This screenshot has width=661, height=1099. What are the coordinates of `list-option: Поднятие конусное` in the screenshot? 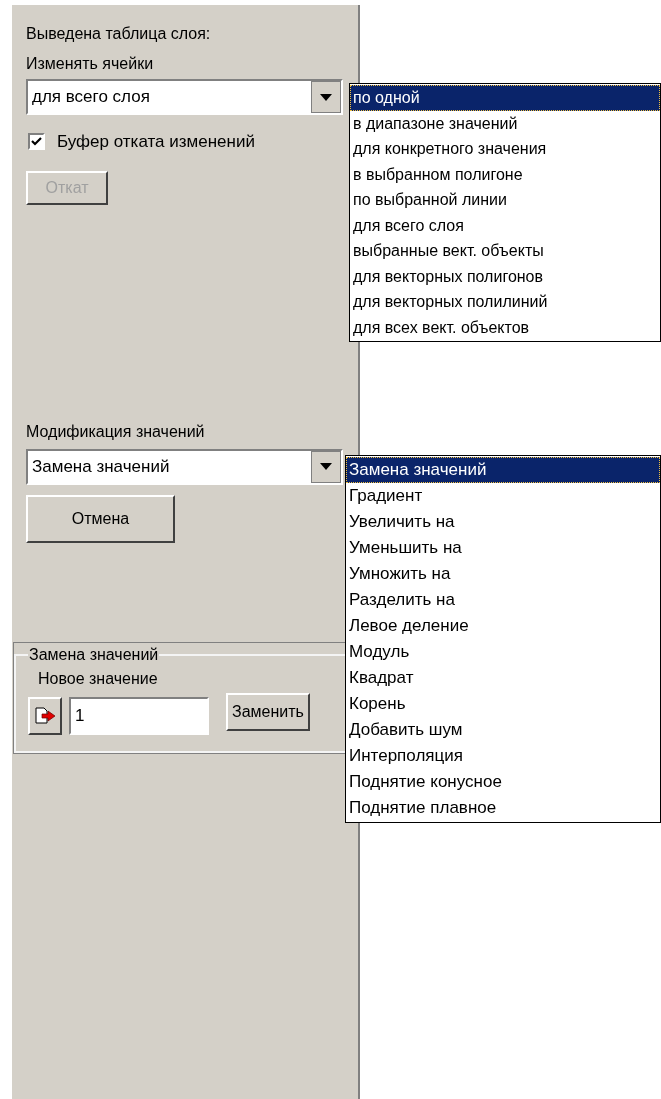 It's located at (503, 782).